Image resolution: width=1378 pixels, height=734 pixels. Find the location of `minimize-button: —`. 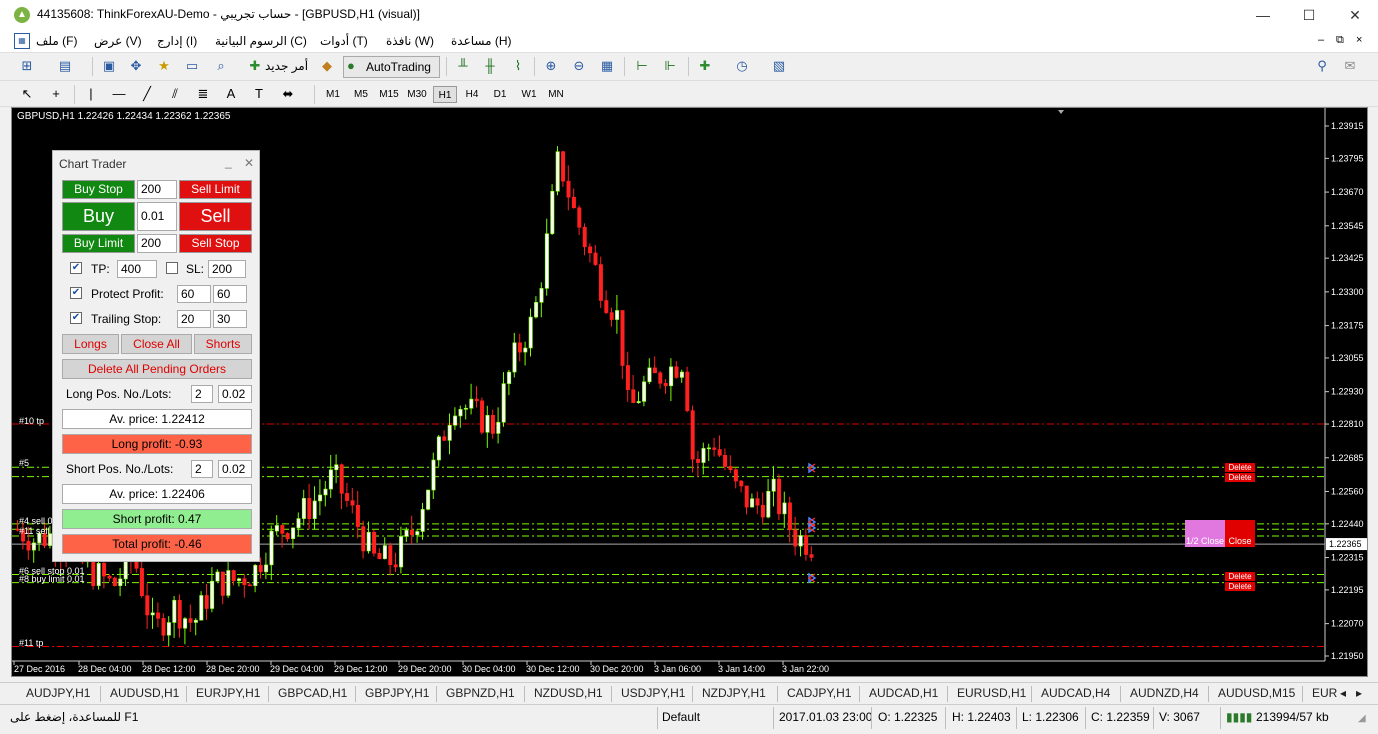

minimize-button: — is located at coordinates (1263, 15).